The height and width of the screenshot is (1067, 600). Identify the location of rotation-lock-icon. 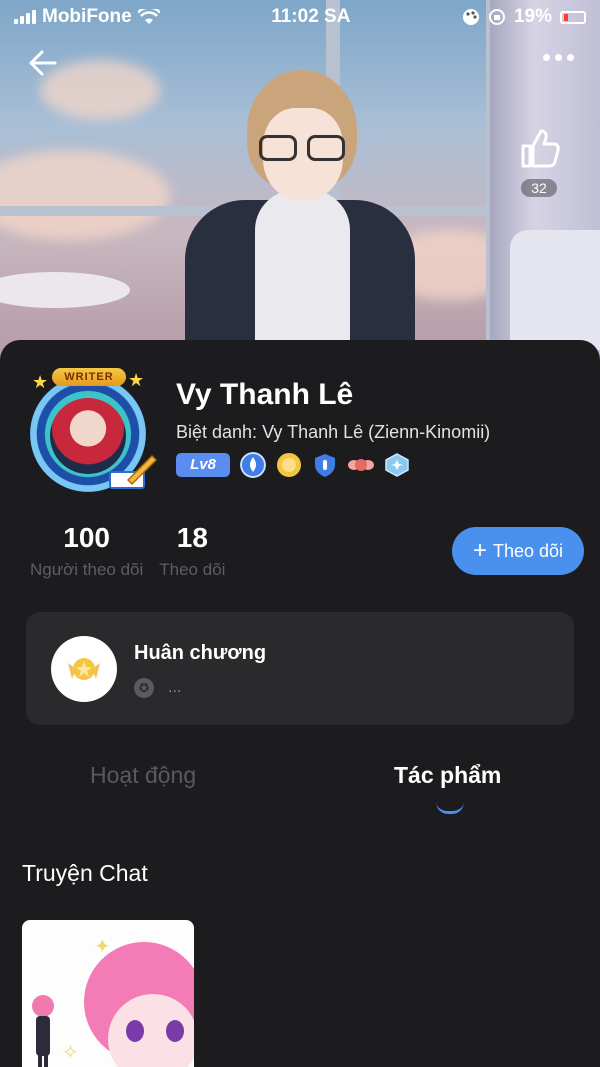
(496, 17).